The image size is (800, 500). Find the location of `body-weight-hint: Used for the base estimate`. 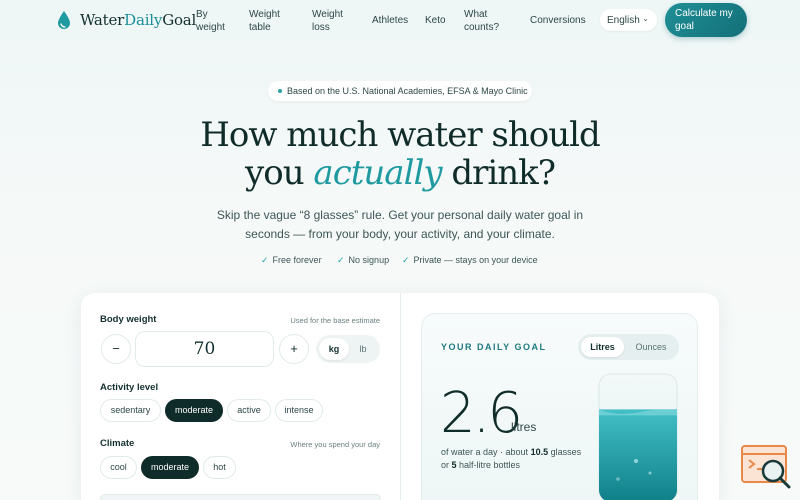

body-weight-hint: Used for the base estimate is located at coordinates (335, 320).